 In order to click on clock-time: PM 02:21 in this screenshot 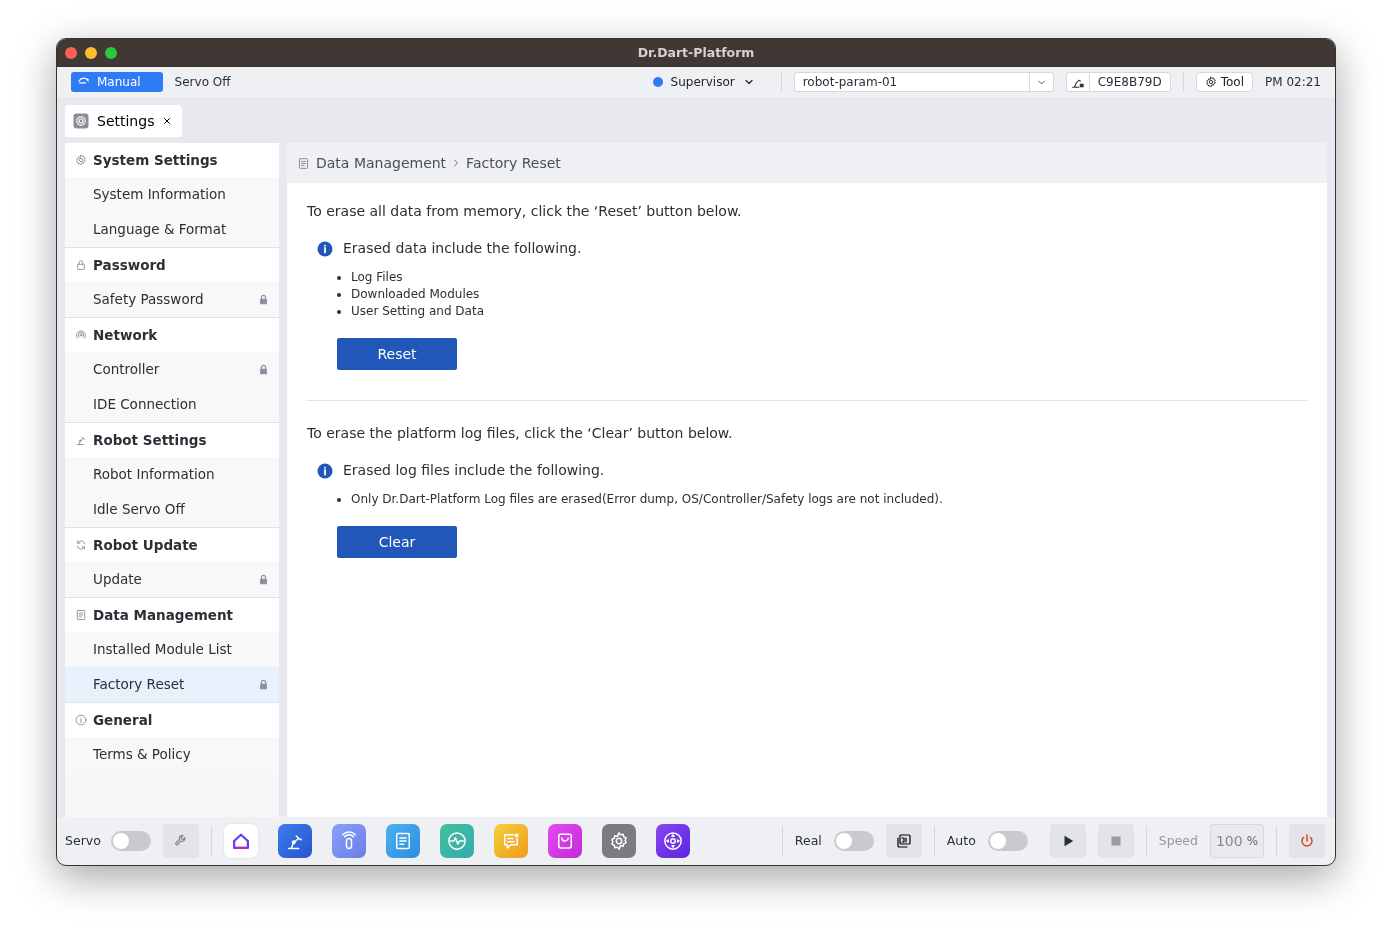, I will do `click(1293, 82)`.